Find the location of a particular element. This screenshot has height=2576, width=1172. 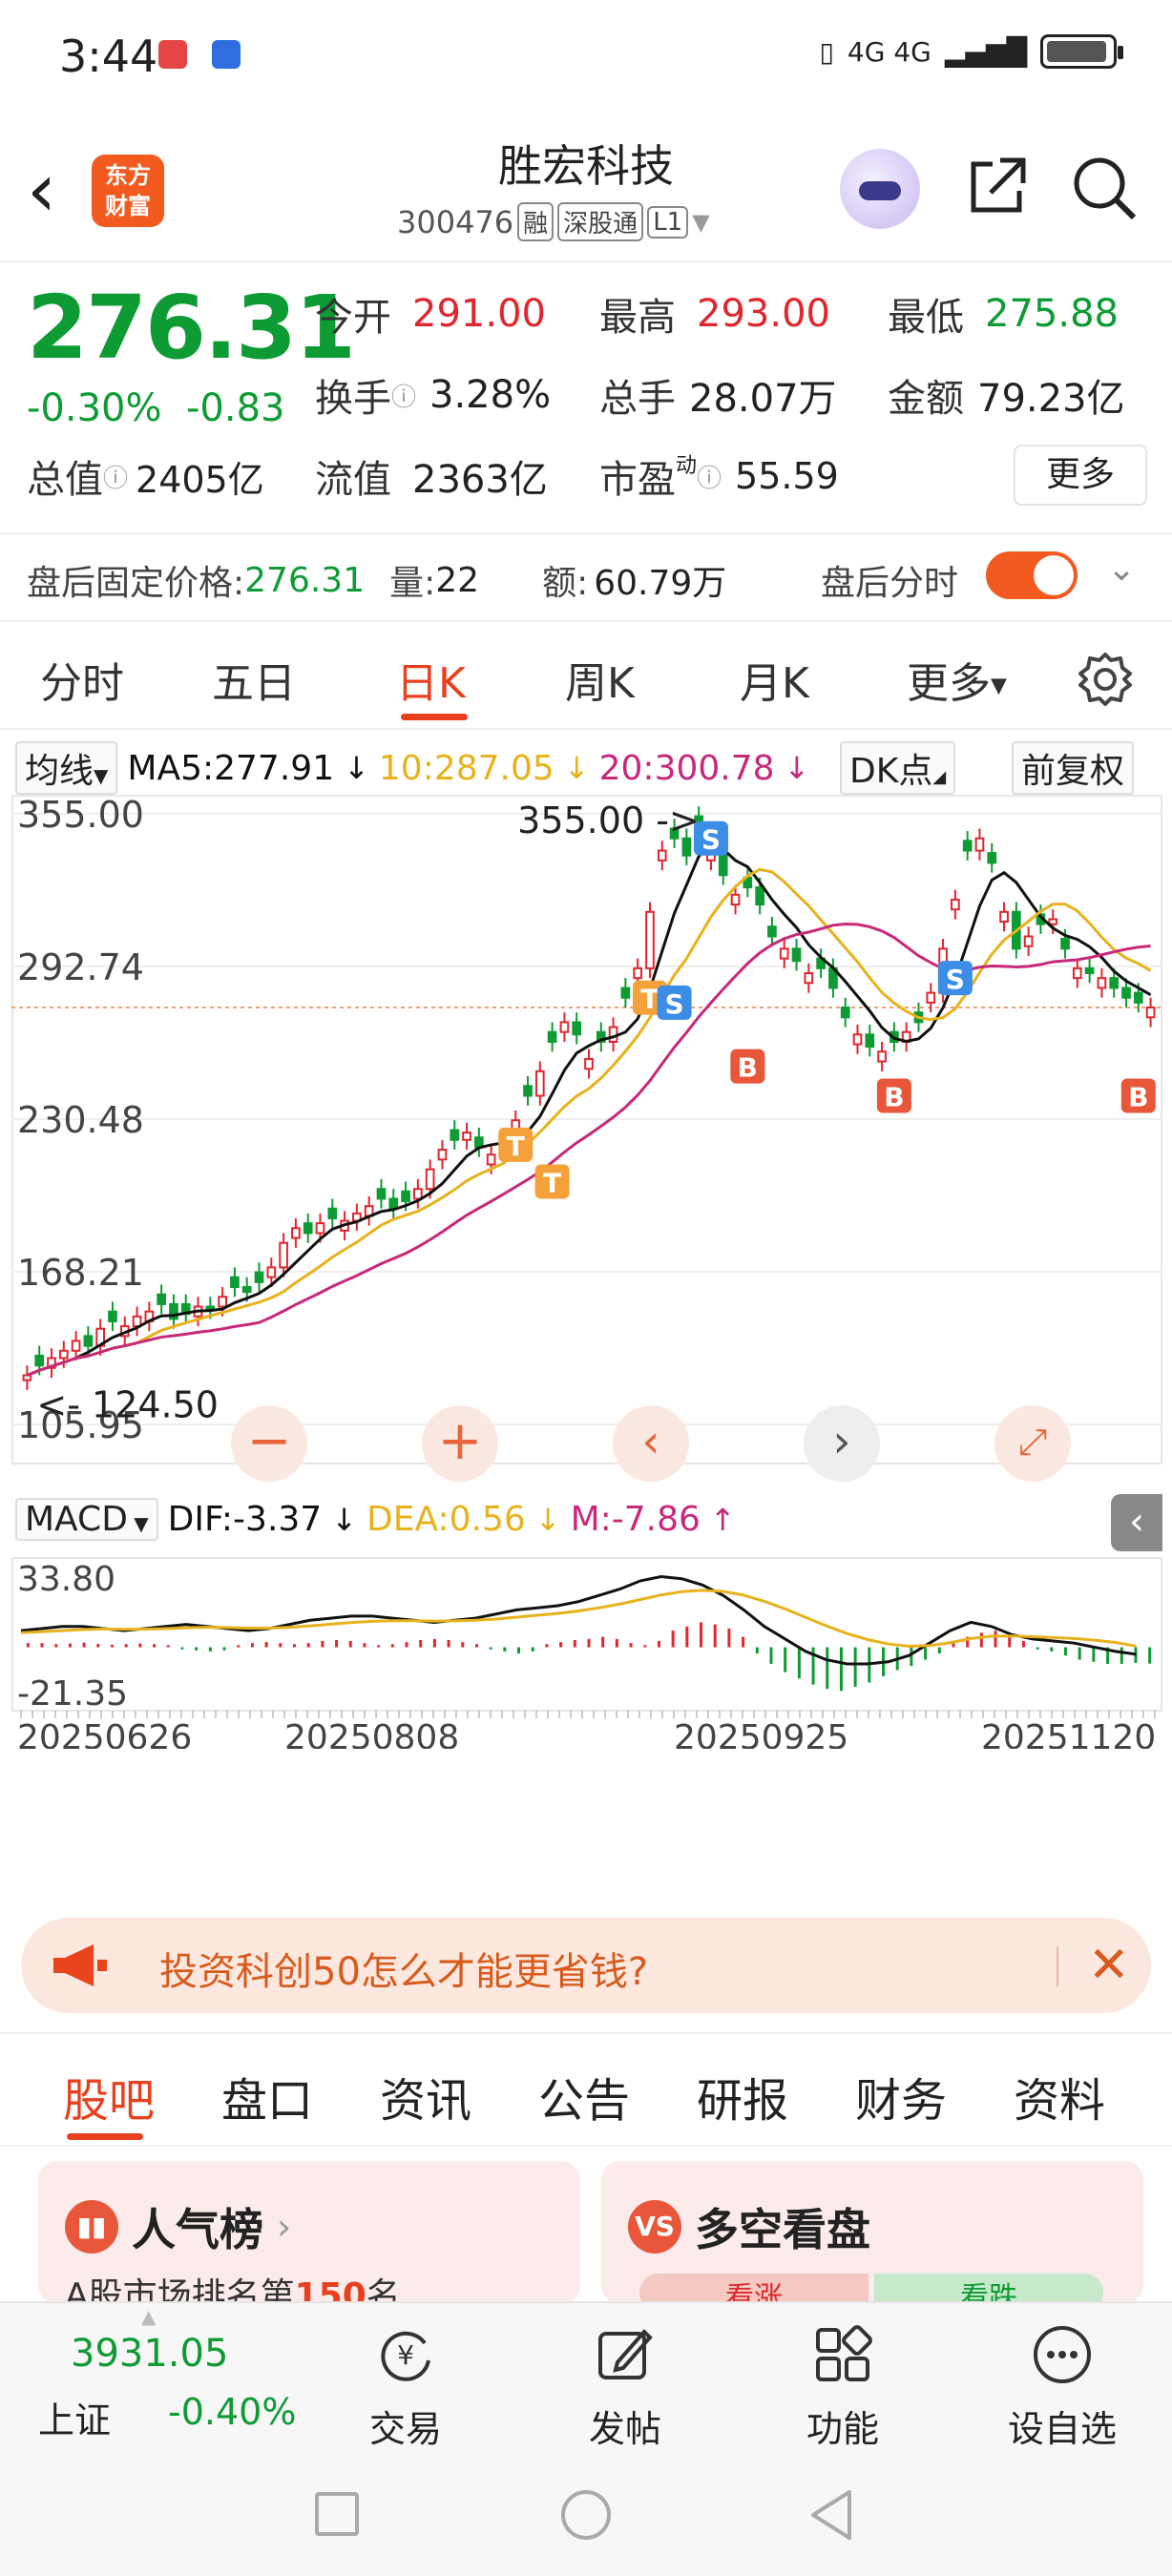

quote-amount: 金额 79.23亿 is located at coordinates (1006, 399).